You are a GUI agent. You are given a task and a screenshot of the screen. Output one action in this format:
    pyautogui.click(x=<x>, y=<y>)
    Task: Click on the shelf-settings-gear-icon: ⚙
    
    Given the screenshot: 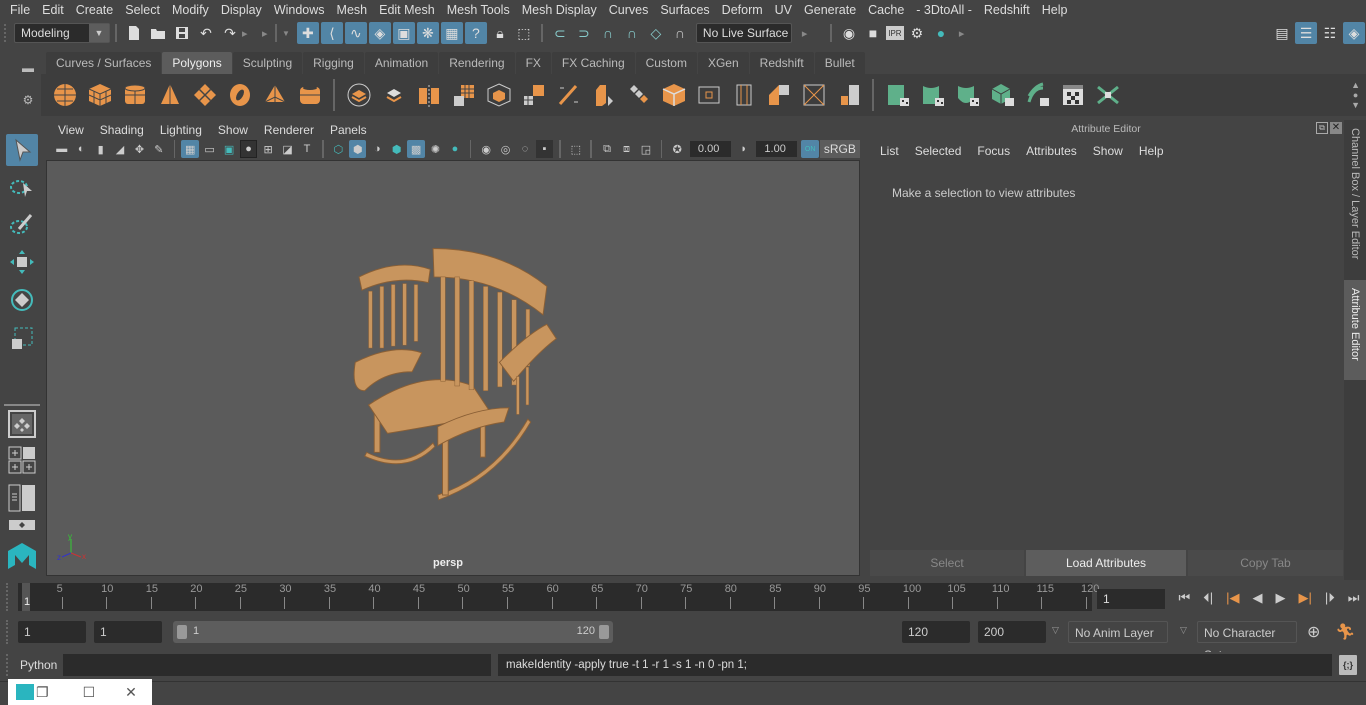 What is the action you would take?
    pyautogui.click(x=28, y=100)
    